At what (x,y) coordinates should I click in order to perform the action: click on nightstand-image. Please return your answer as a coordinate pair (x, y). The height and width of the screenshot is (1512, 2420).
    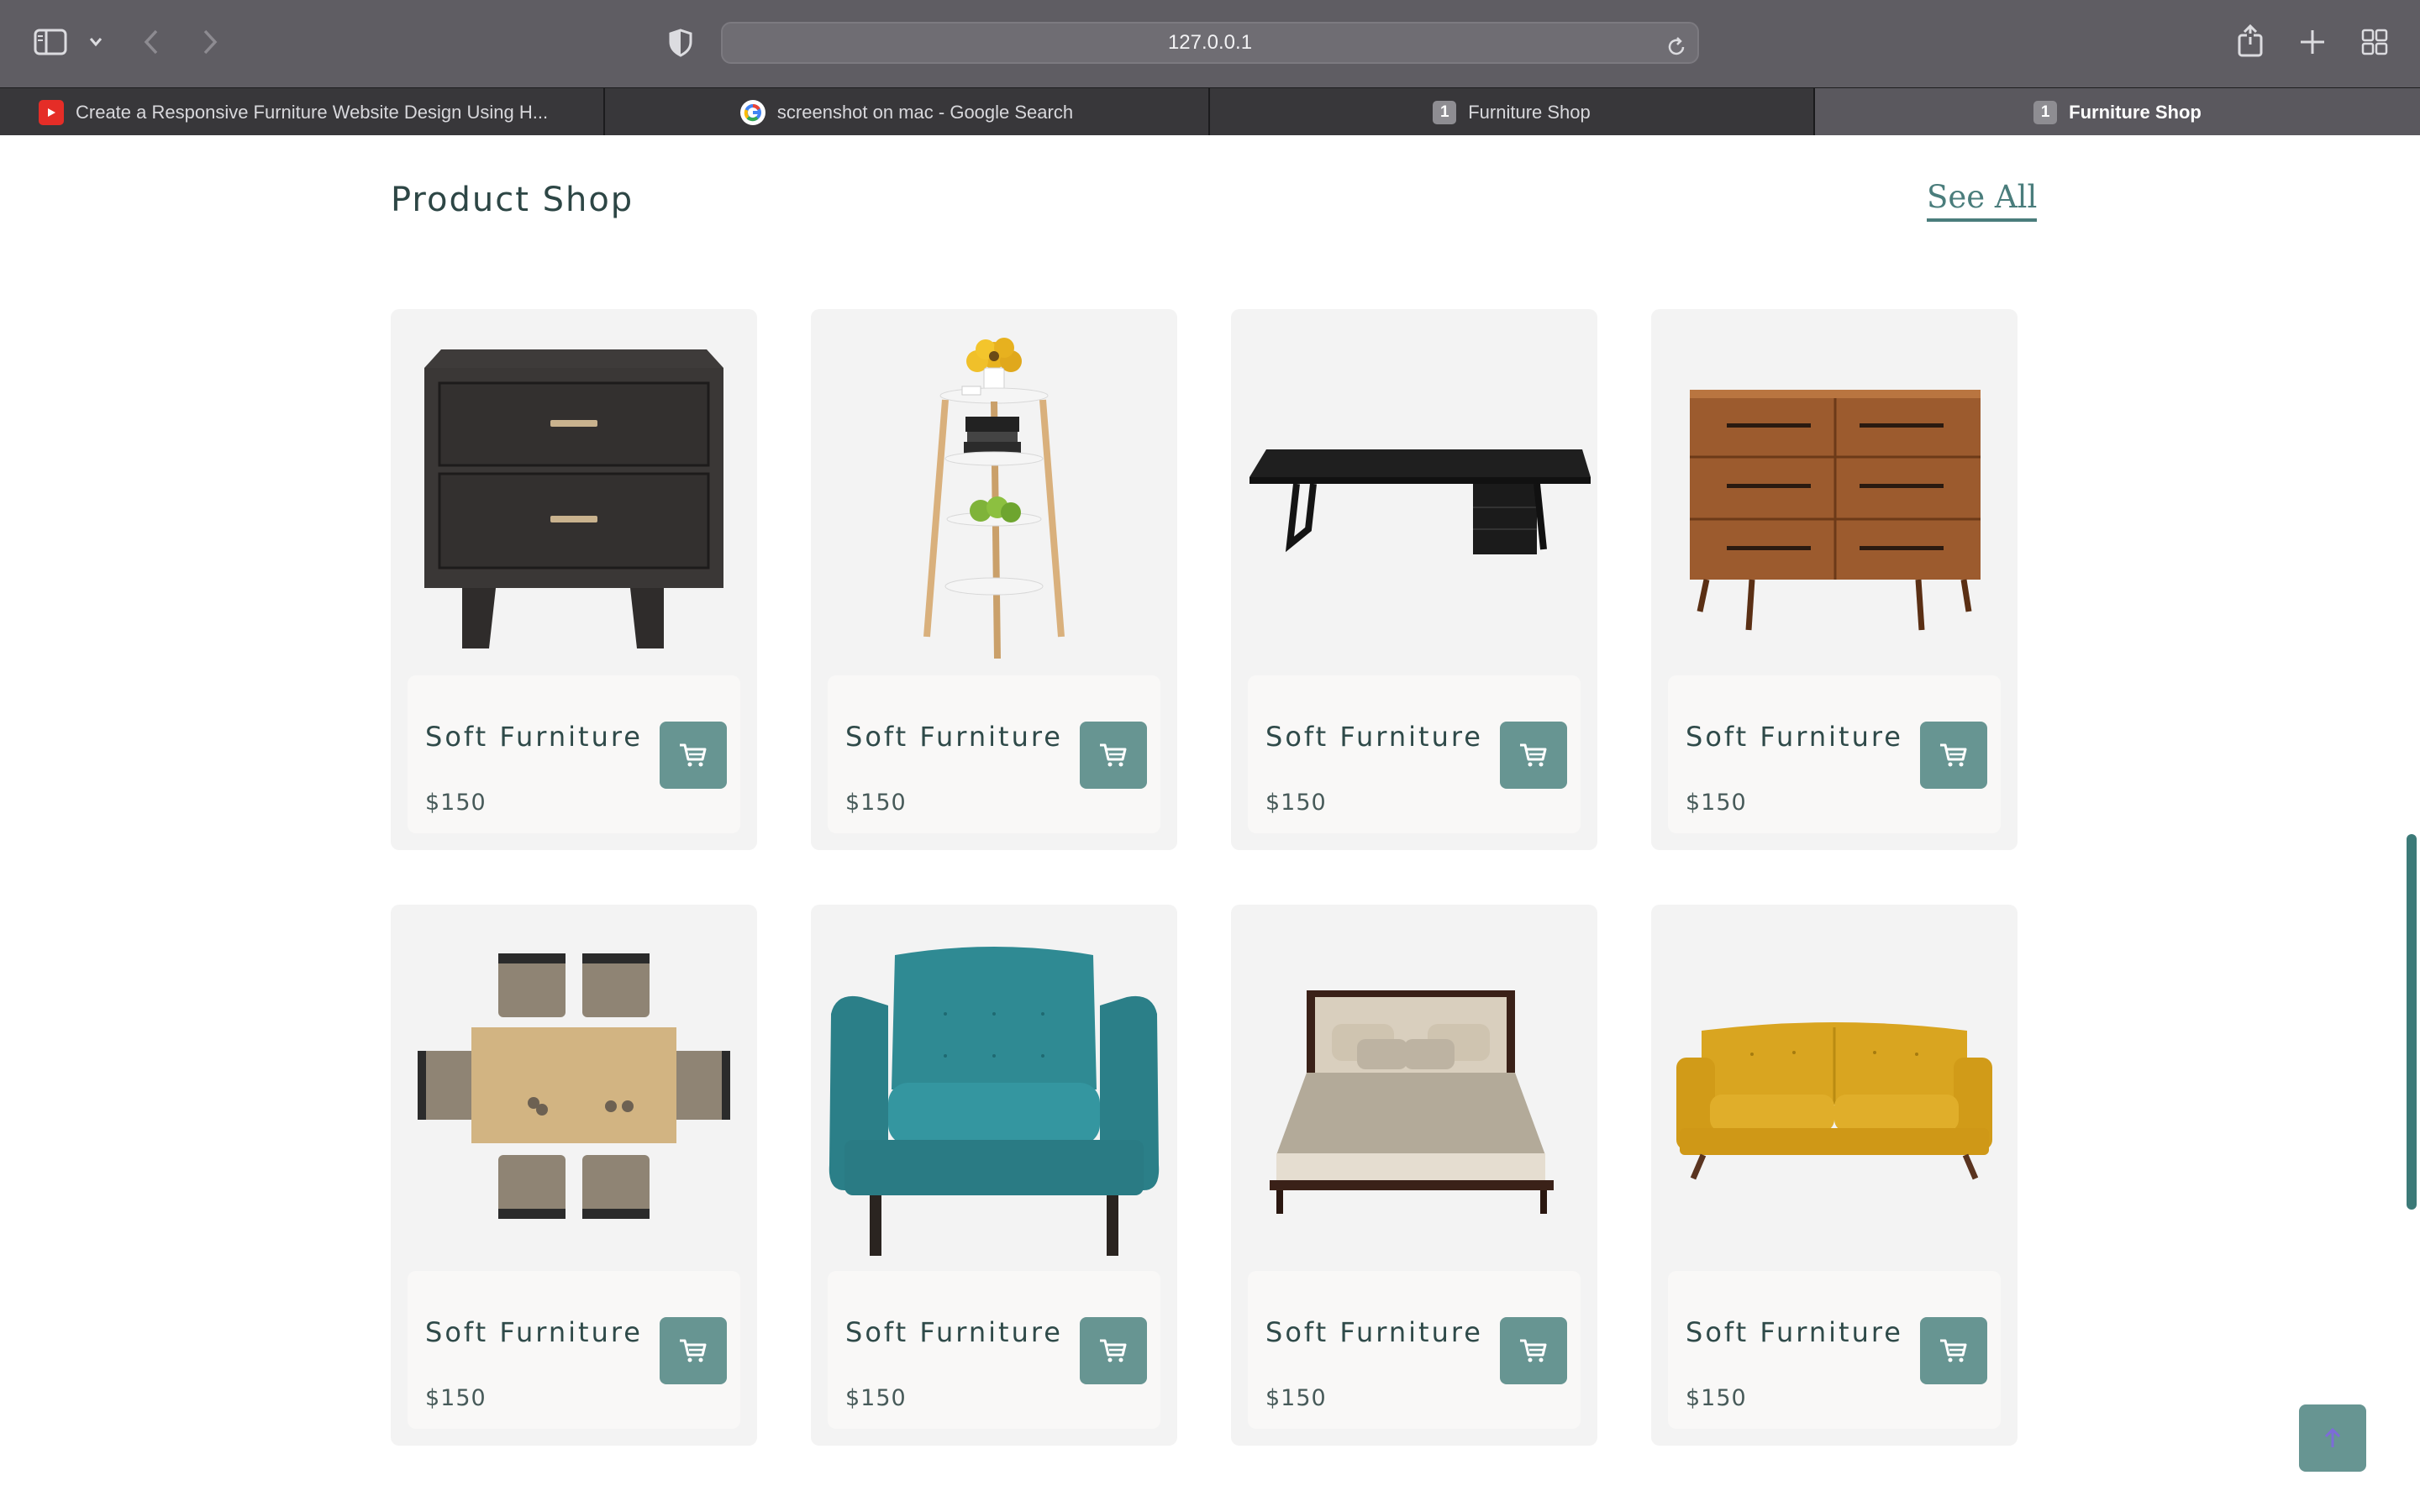
    Looking at the image, I should click on (574, 492).